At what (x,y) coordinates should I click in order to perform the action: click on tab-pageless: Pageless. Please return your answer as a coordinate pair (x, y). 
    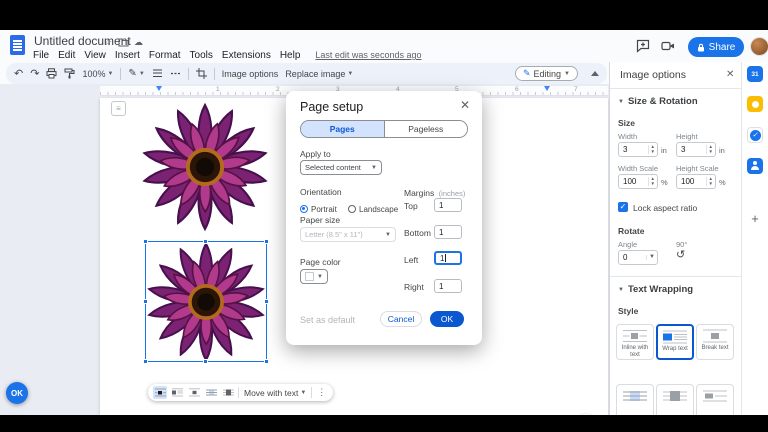
    Looking at the image, I should click on (425, 129).